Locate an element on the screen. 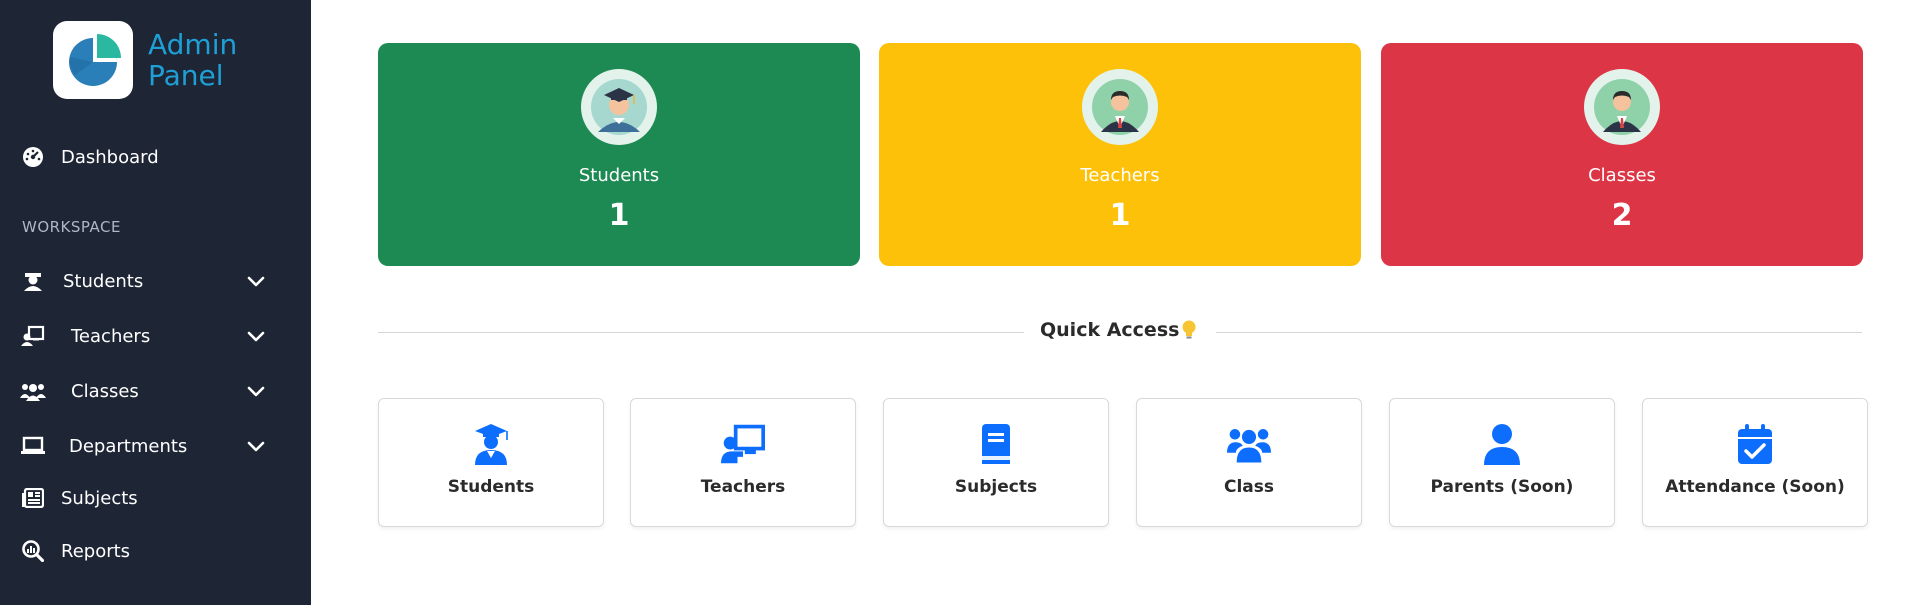 The width and height of the screenshot is (1912, 605). calendar-check-icon is located at coordinates (1755, 444).